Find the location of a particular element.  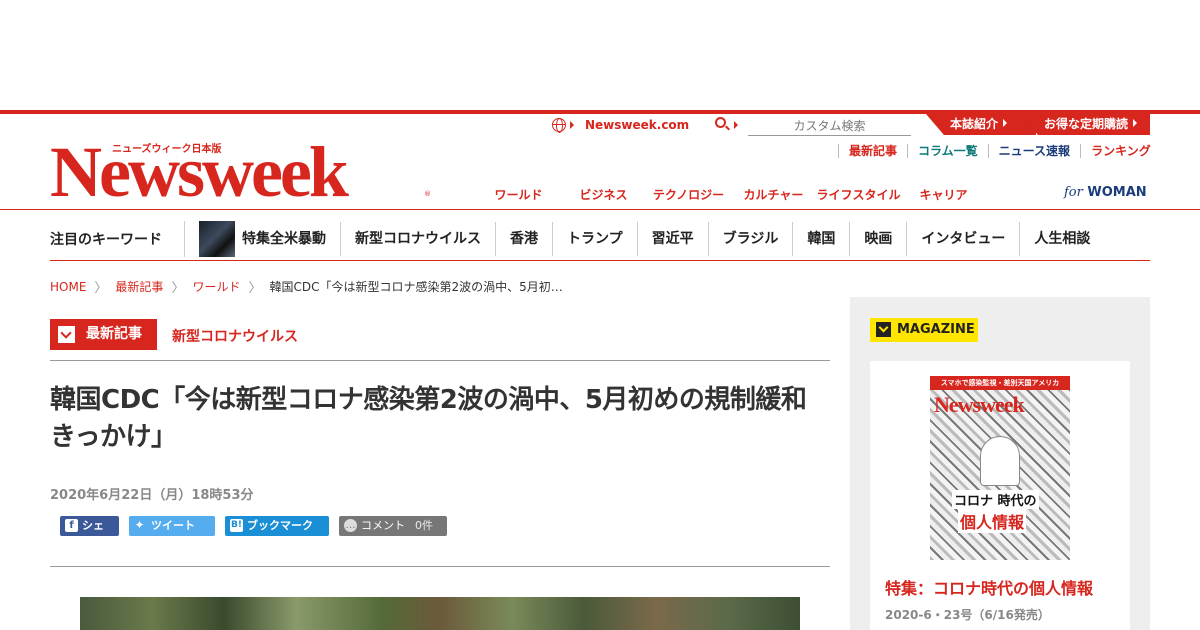

keyword-item: ブラジル is located at coordinates (750, 239).